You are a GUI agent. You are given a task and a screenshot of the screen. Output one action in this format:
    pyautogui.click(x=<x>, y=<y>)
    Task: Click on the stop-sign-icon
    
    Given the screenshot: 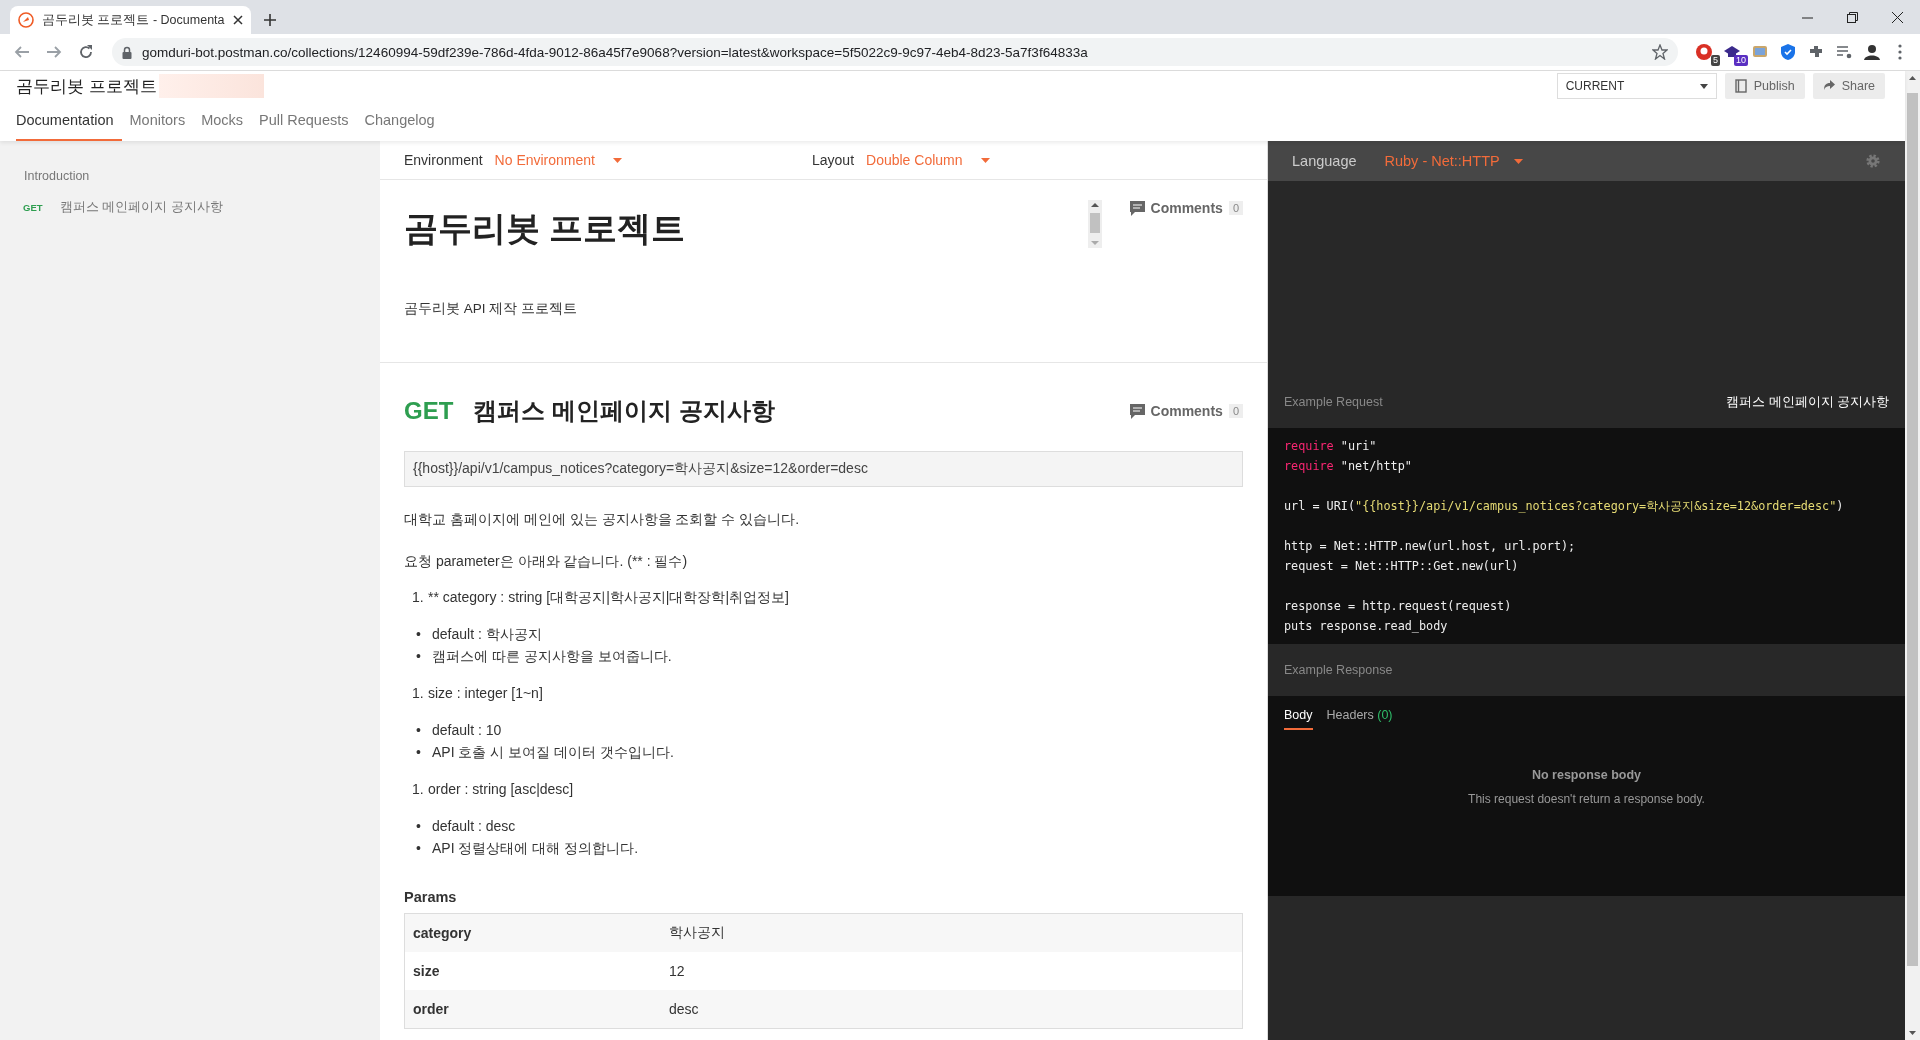 What is the action you would take?
    pyautogui.click(x=1704, y=52)
    